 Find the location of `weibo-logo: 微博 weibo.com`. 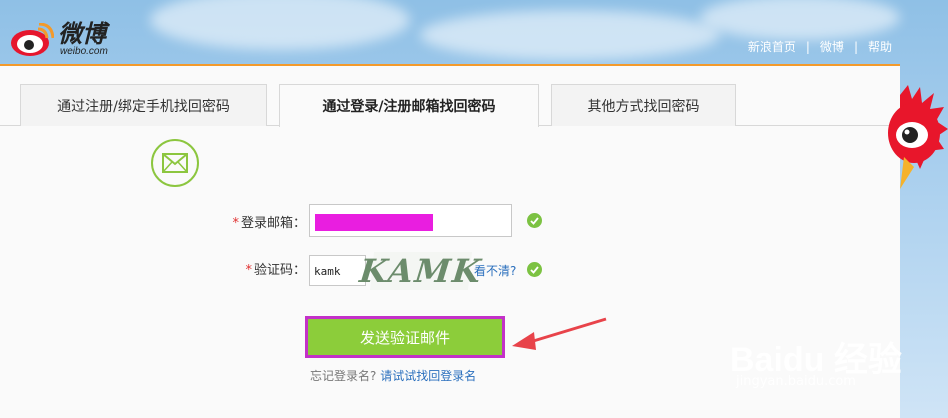

weibo-logo: 微博 weibo.com is located at coordinates (59, 39).